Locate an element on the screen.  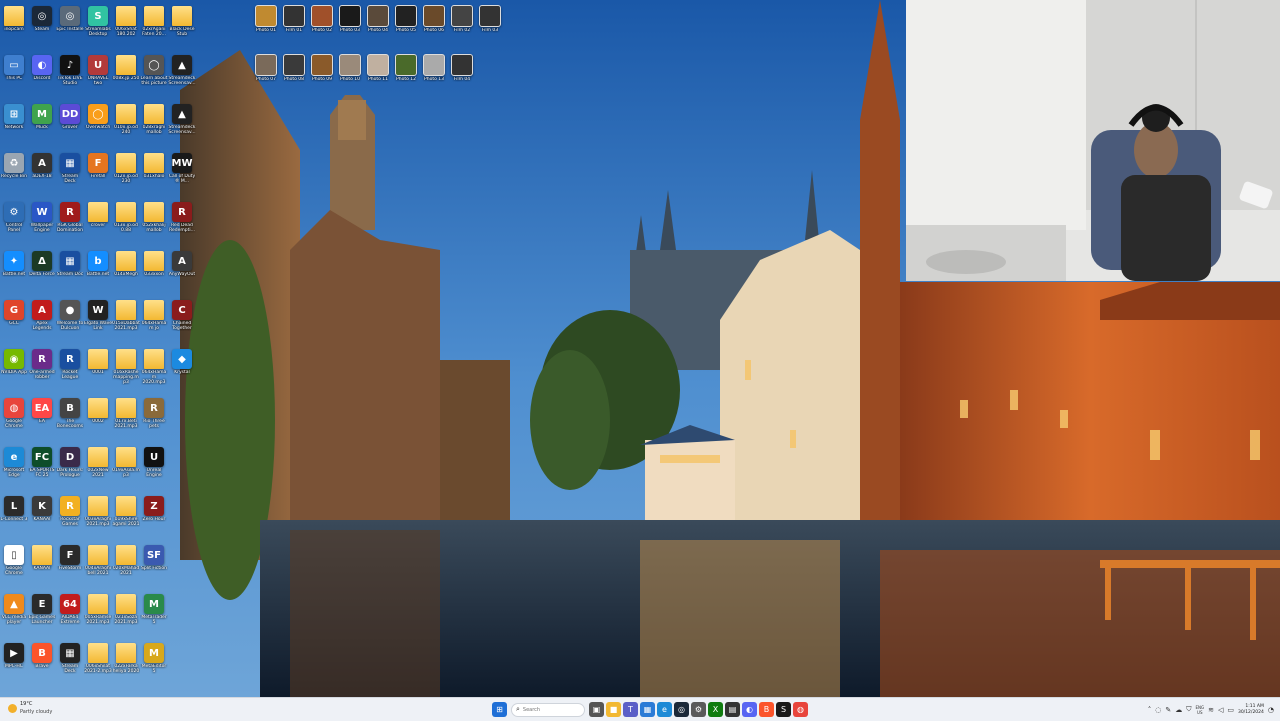
desktop-icon: 021xSoza 2021.mp3 is located at coordinates (126, 616).